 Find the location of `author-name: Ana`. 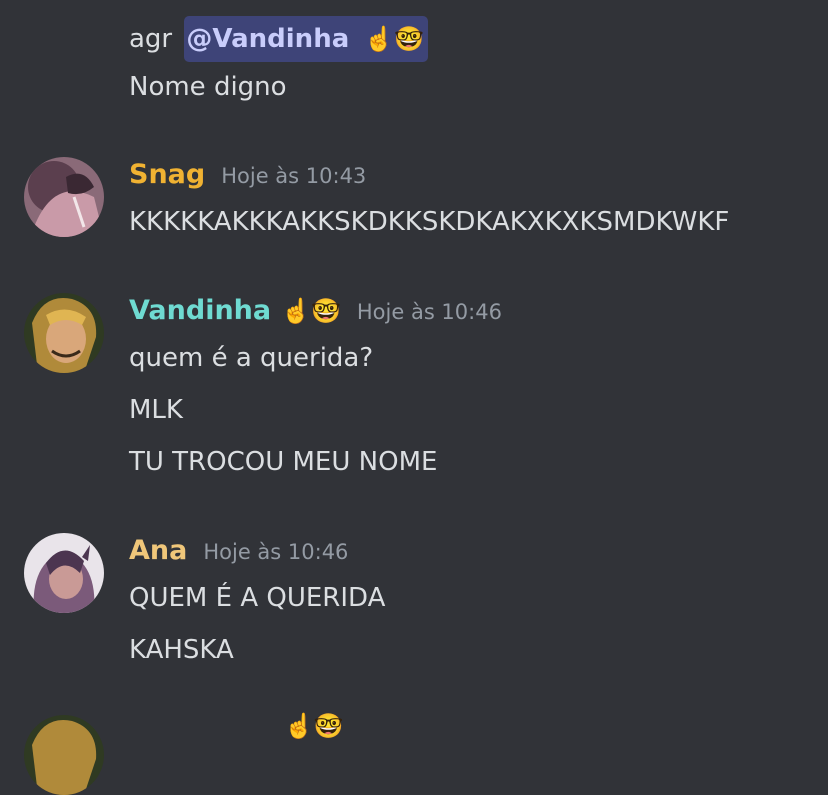

author-name: Ana is located at coordinates (158, 550).